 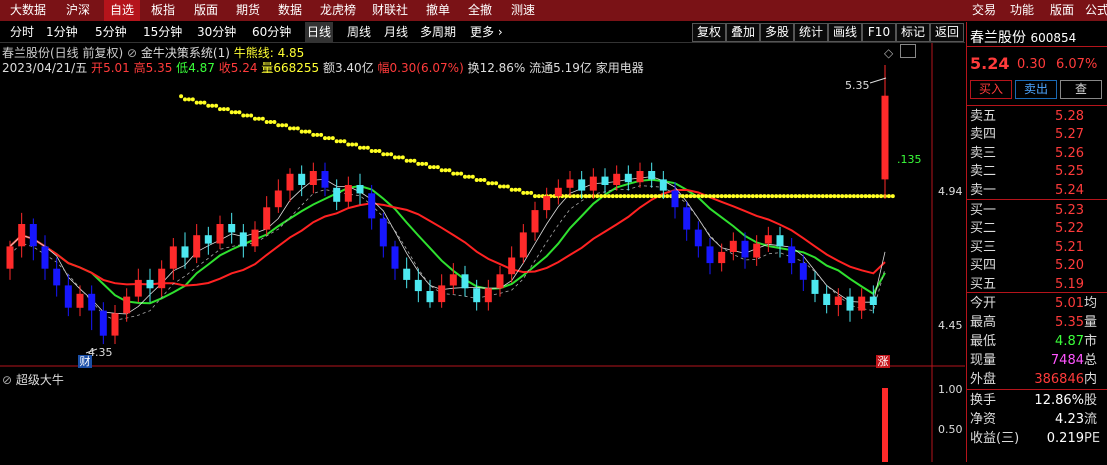 I want to click on ask-row: 卖四 5.27, so click(x=1038, y=135).